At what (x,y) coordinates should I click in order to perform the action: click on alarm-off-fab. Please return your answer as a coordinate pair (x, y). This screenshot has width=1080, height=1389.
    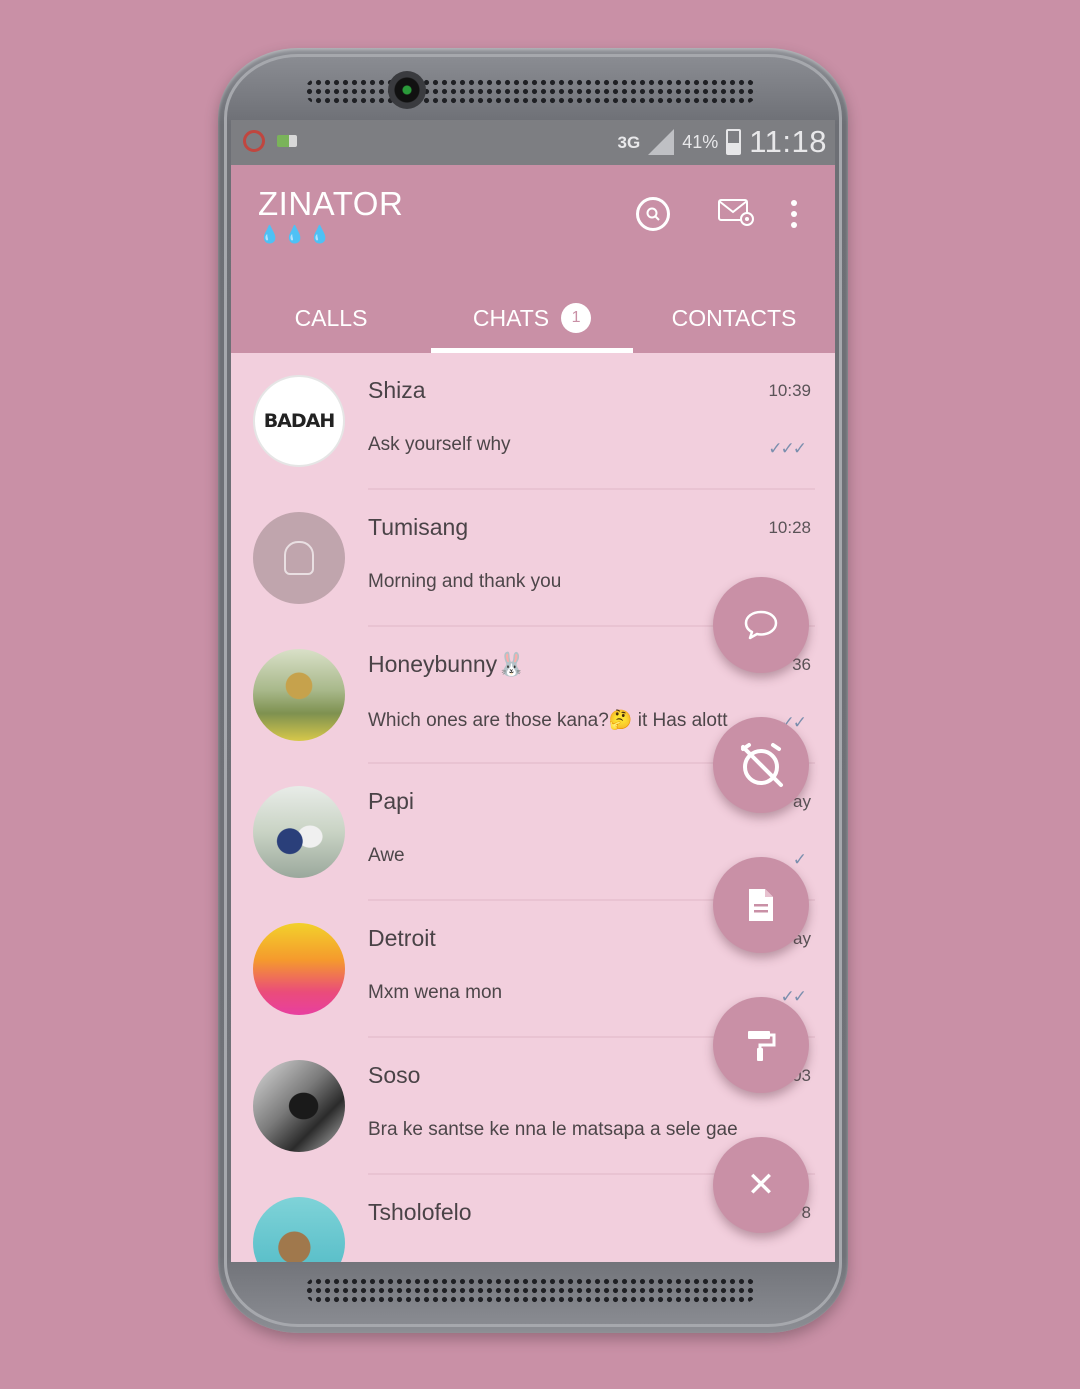
    Looking at the image, I should click on (761, 765).